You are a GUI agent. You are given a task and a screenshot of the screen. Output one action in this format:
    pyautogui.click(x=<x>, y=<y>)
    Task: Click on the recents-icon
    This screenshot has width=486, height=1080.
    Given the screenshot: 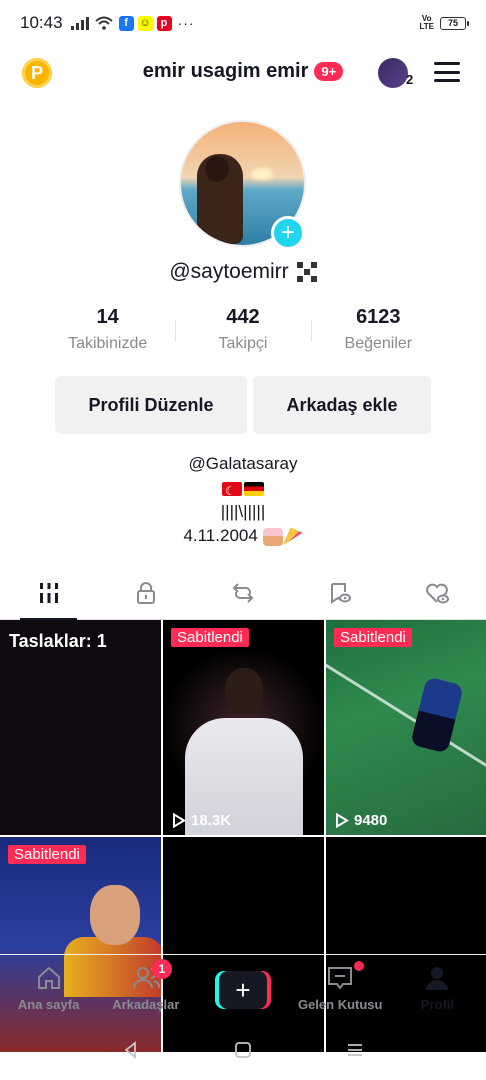 What is the action you would take?
    pyautogui.click(x=355, y=1050)
    